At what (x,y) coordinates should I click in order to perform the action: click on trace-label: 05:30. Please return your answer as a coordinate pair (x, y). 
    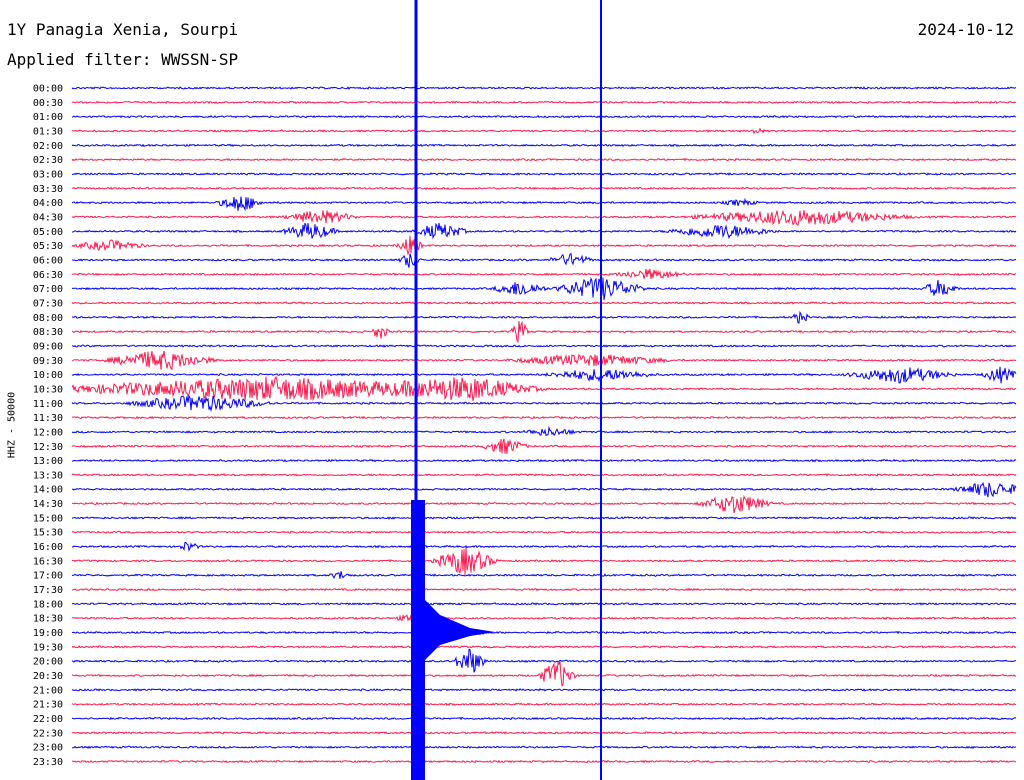
    Looking at the image, I should click on (48, 246).